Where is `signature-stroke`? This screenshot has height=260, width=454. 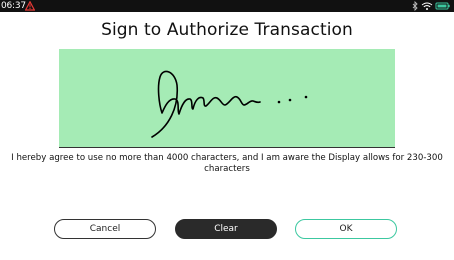 signature-stroke is located at coordinates (229, 104).